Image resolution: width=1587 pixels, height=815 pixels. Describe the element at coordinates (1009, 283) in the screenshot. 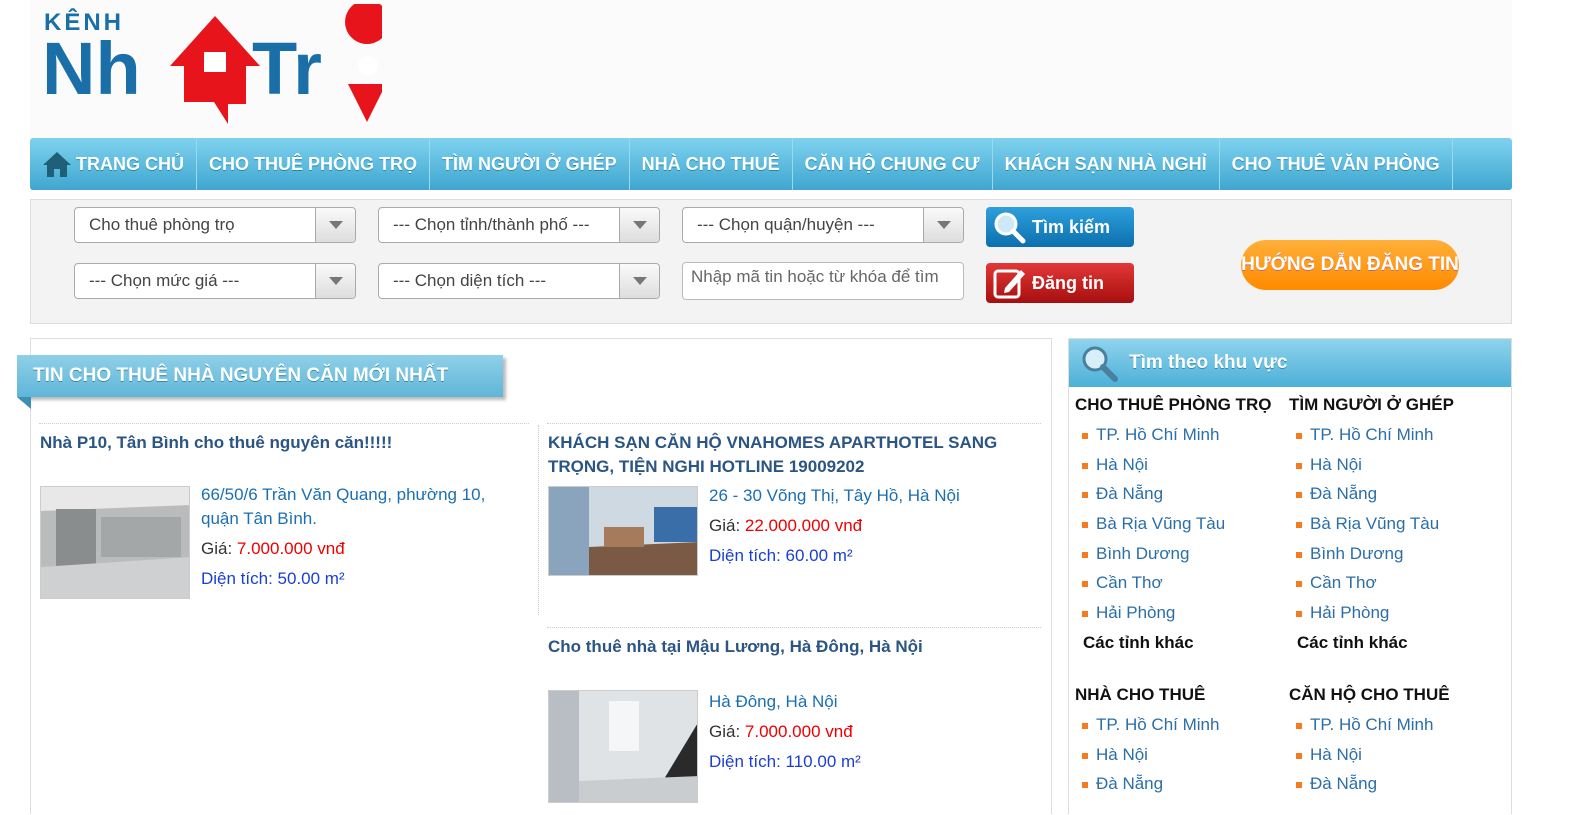

I see `edit-icon` at that location.